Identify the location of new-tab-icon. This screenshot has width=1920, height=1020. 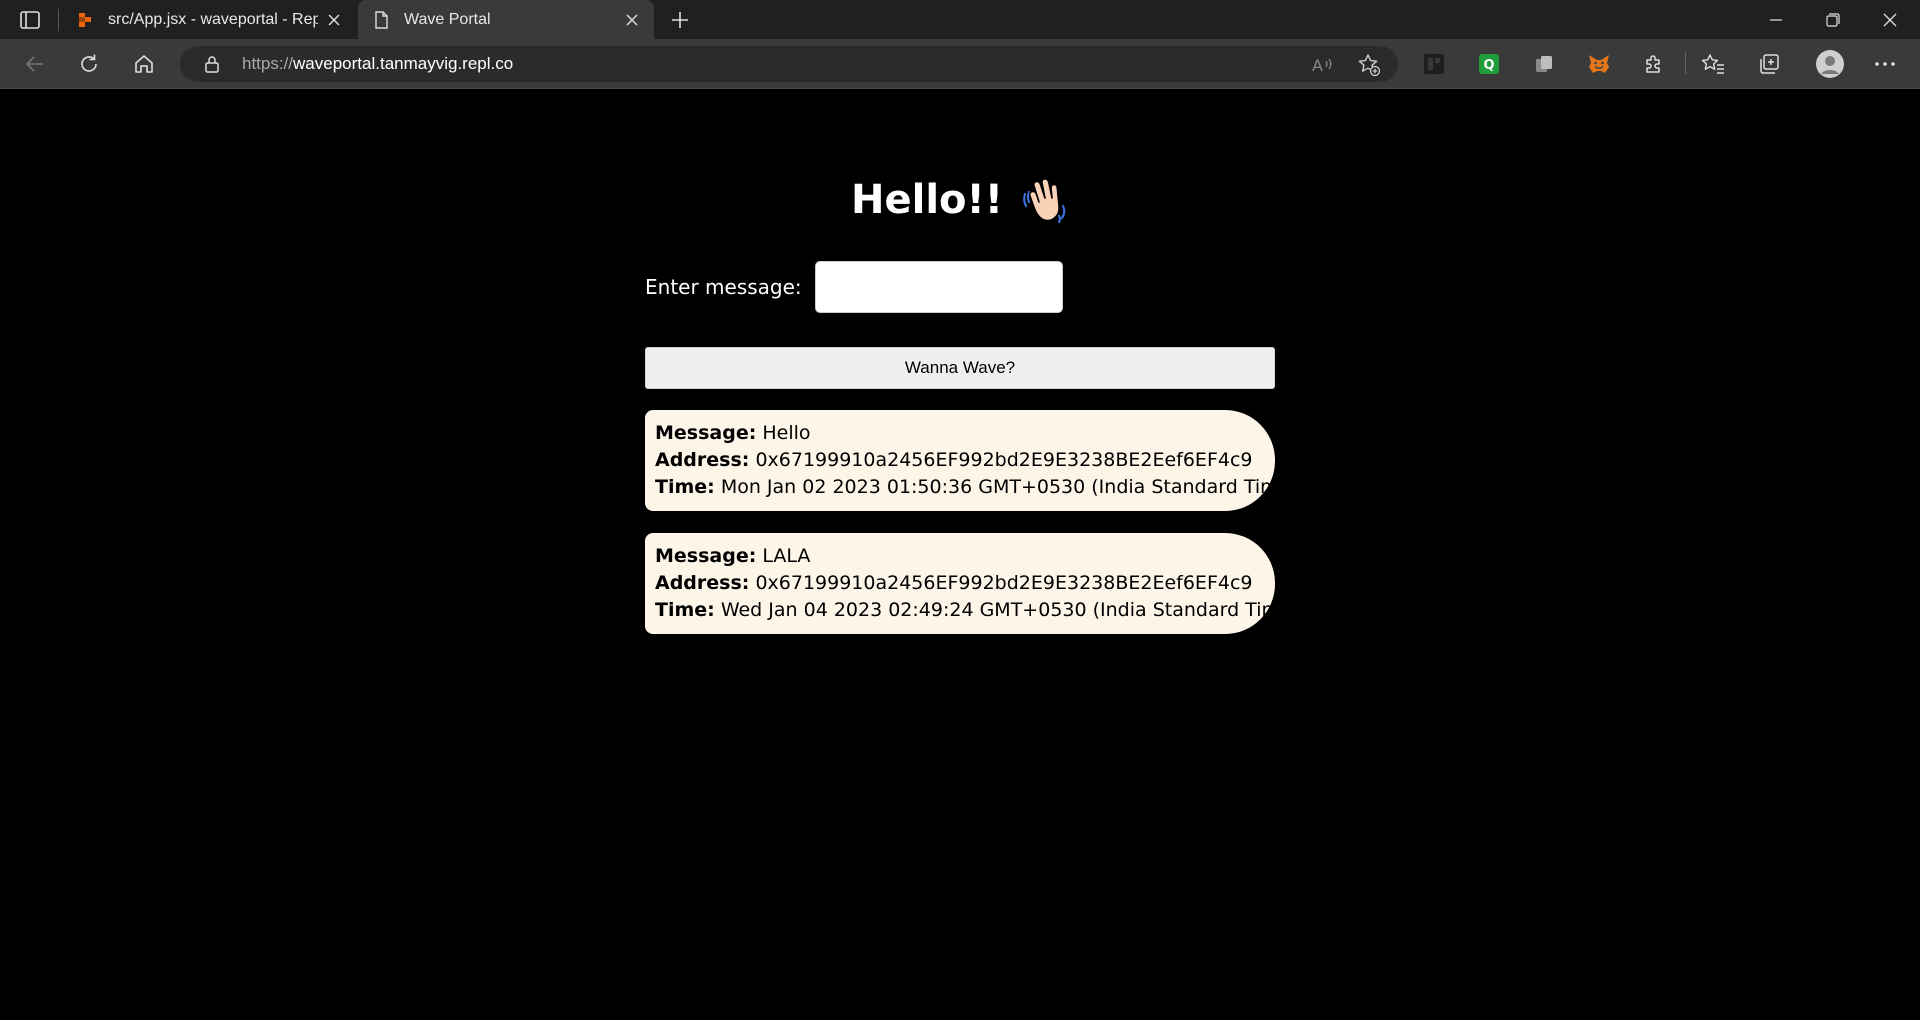
(680, 20).